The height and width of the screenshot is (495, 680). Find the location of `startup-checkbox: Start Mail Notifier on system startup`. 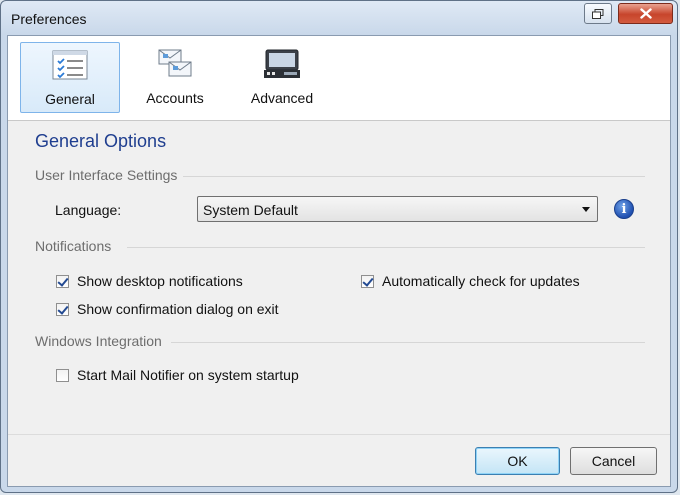

startup-checkbox: Start Mail Notifier on system startup is located at coordinates (177, 375).